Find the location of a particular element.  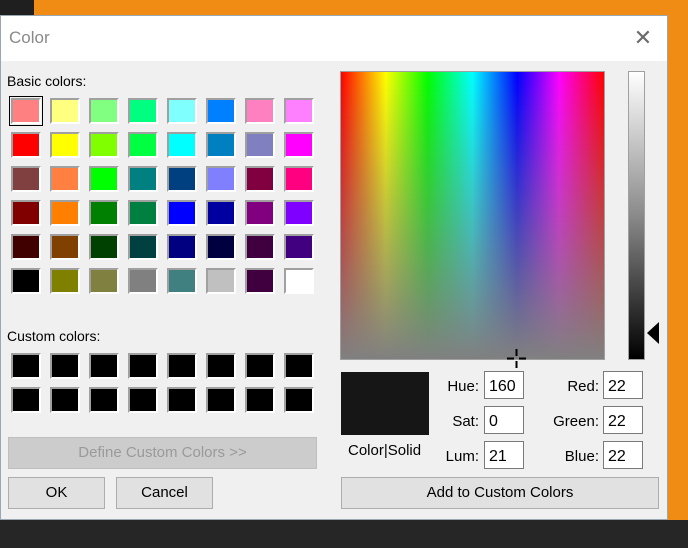

hue-input is located at coordinates (504, 385).